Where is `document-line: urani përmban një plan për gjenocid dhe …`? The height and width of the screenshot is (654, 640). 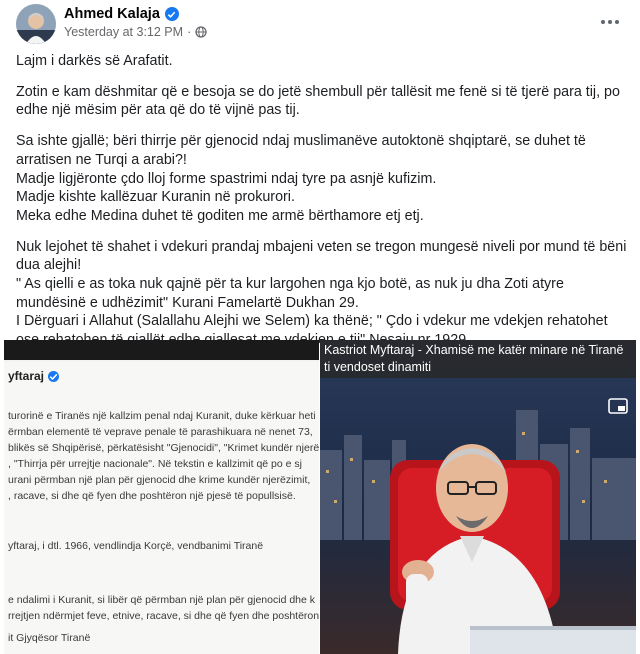
document-line: urani përmban një plan për gjenocid dhe … is located at coordinates (159, 480).